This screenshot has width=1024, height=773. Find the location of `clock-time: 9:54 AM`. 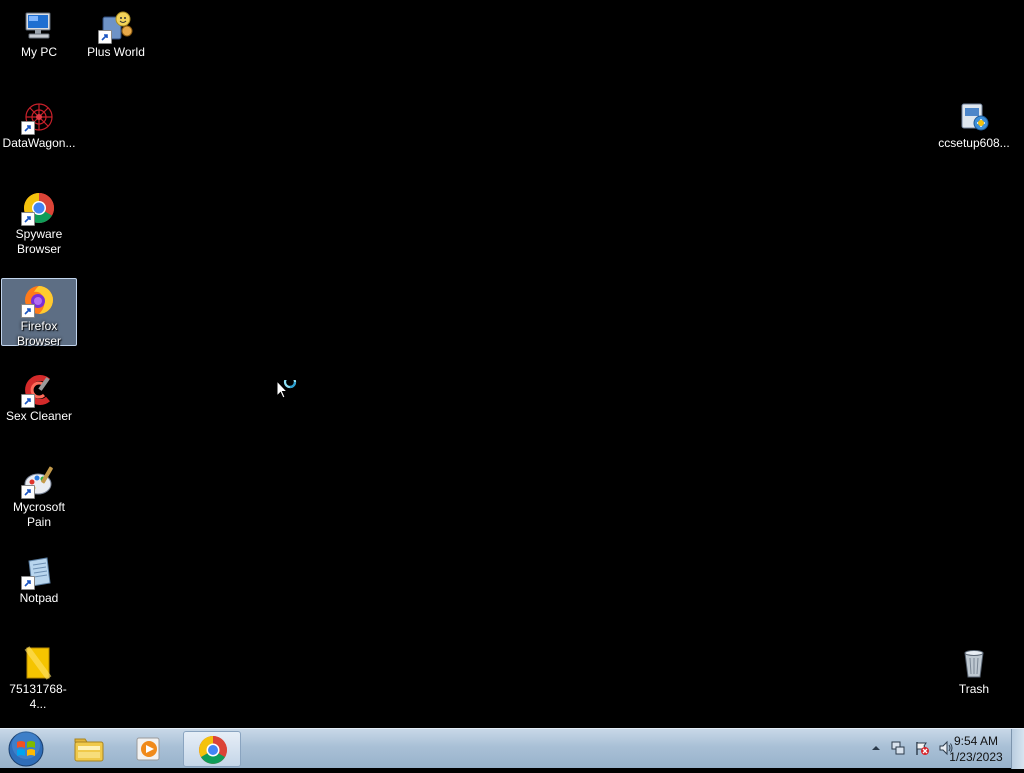

clock-time: 9:54 AM is located at coordinates (976, 741).